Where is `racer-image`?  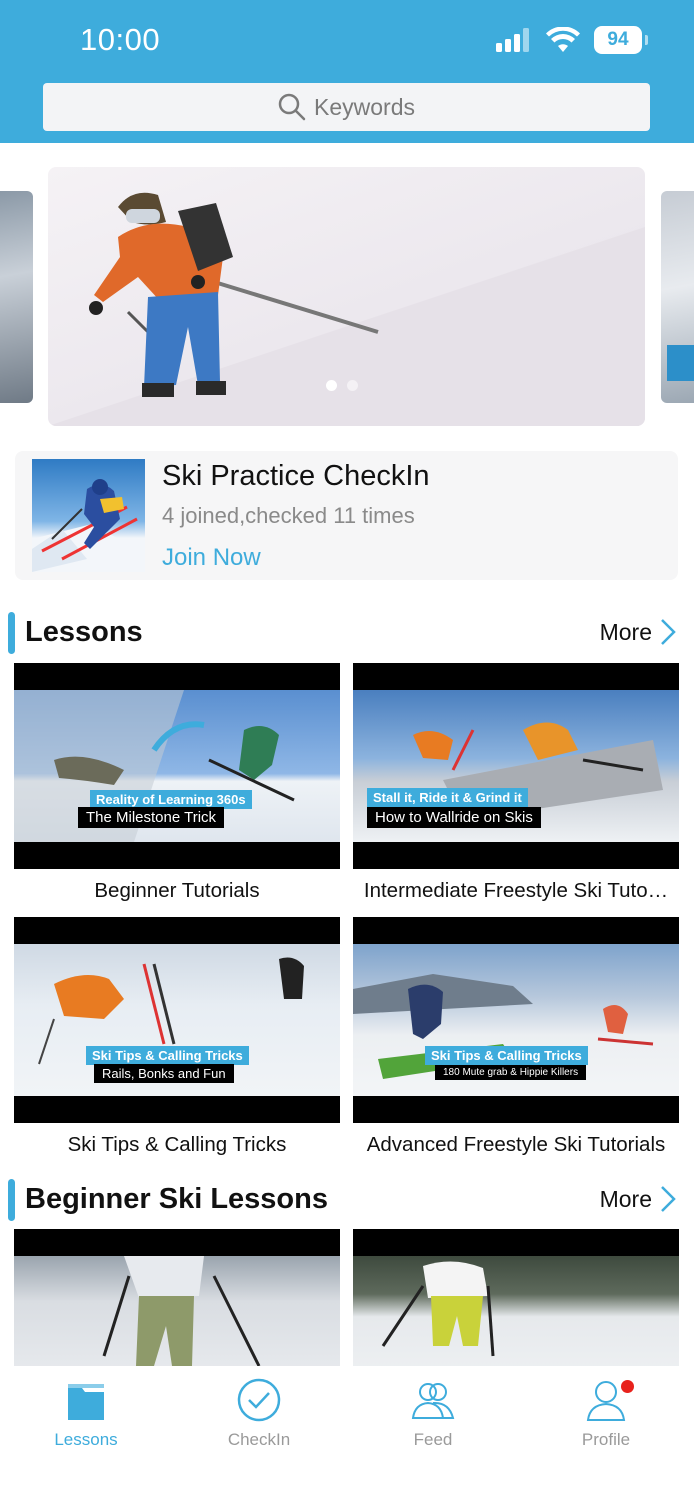
racer-image is located at coordinates (88, 525).